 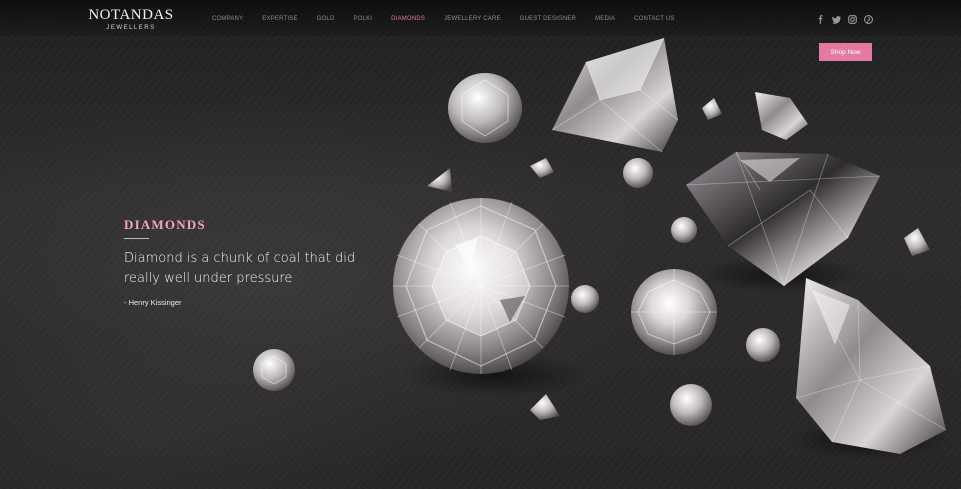 I want to click on hero-title: DIAMONDS, so click(x=165, y=224).